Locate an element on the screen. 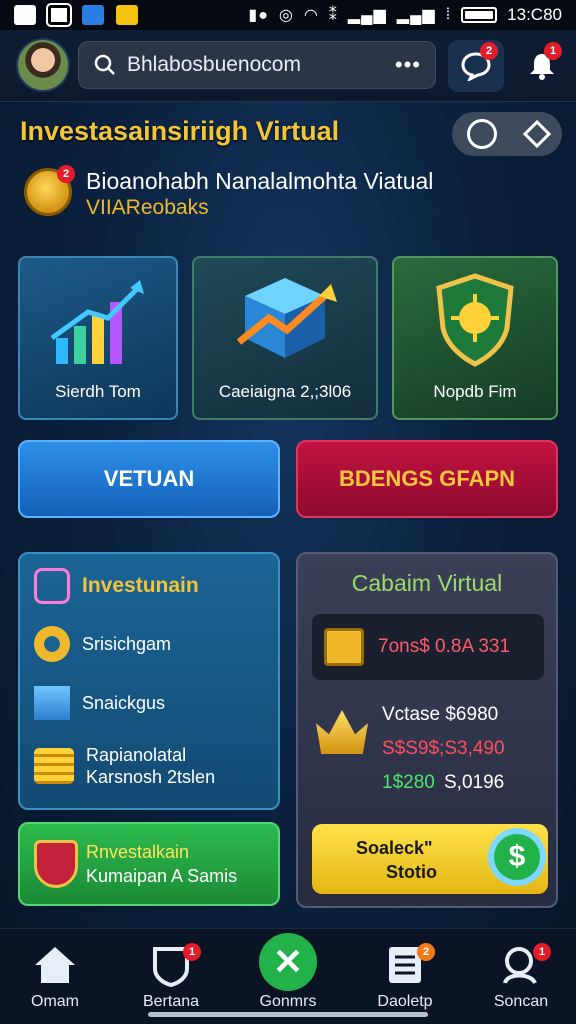  list-item-label: Rapianolatal is located at coordinates (136, 755).